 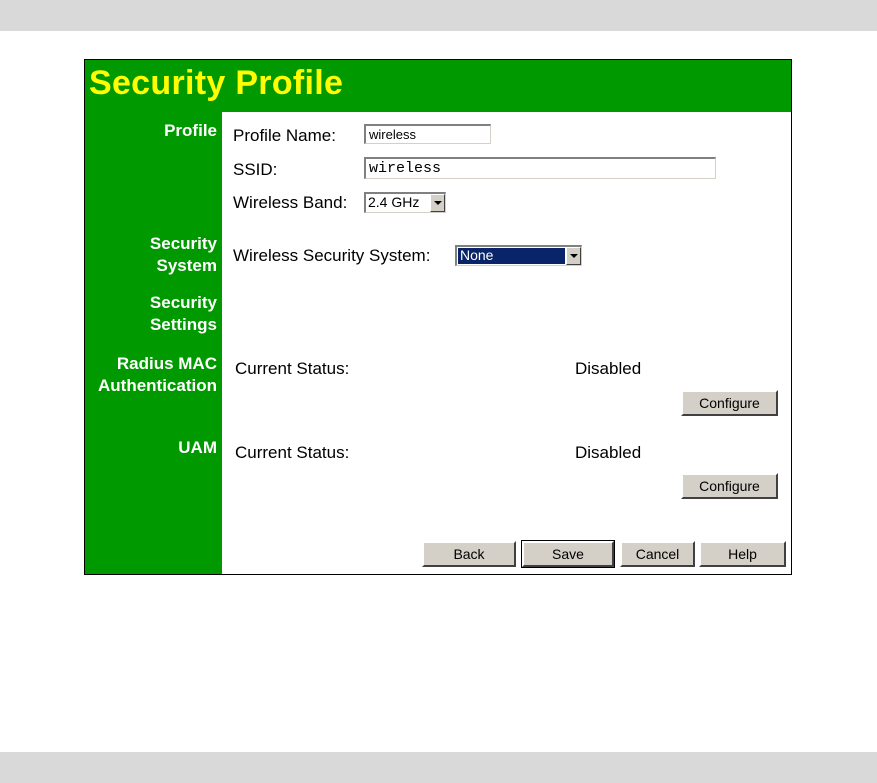 What do you see at coordinates (290, 202) in the screenshot?
I see `wireless-band-label: Wireless Band:` at bounding box center [290, 202].